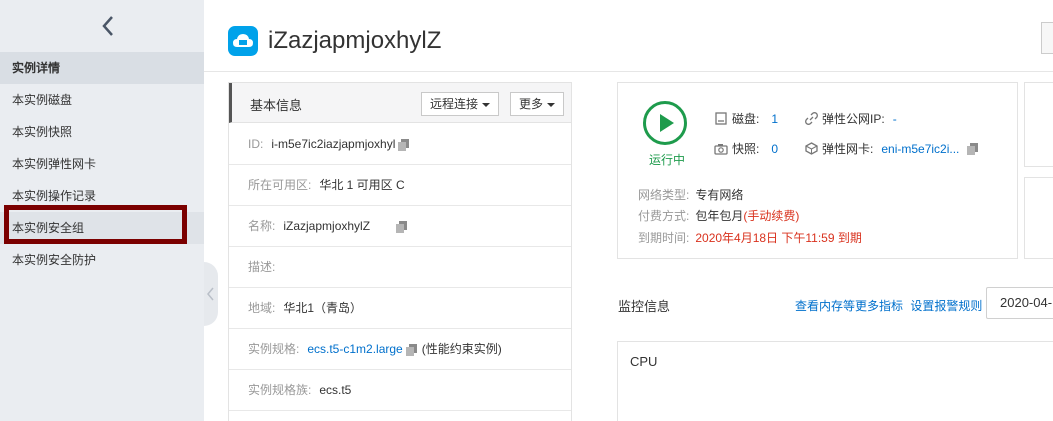 This screenshot has height=421, width=1053. What do you see at coordinates (894, 118) in the screenshot?
I see `eip-value: -` at bounding box center [894, 118].